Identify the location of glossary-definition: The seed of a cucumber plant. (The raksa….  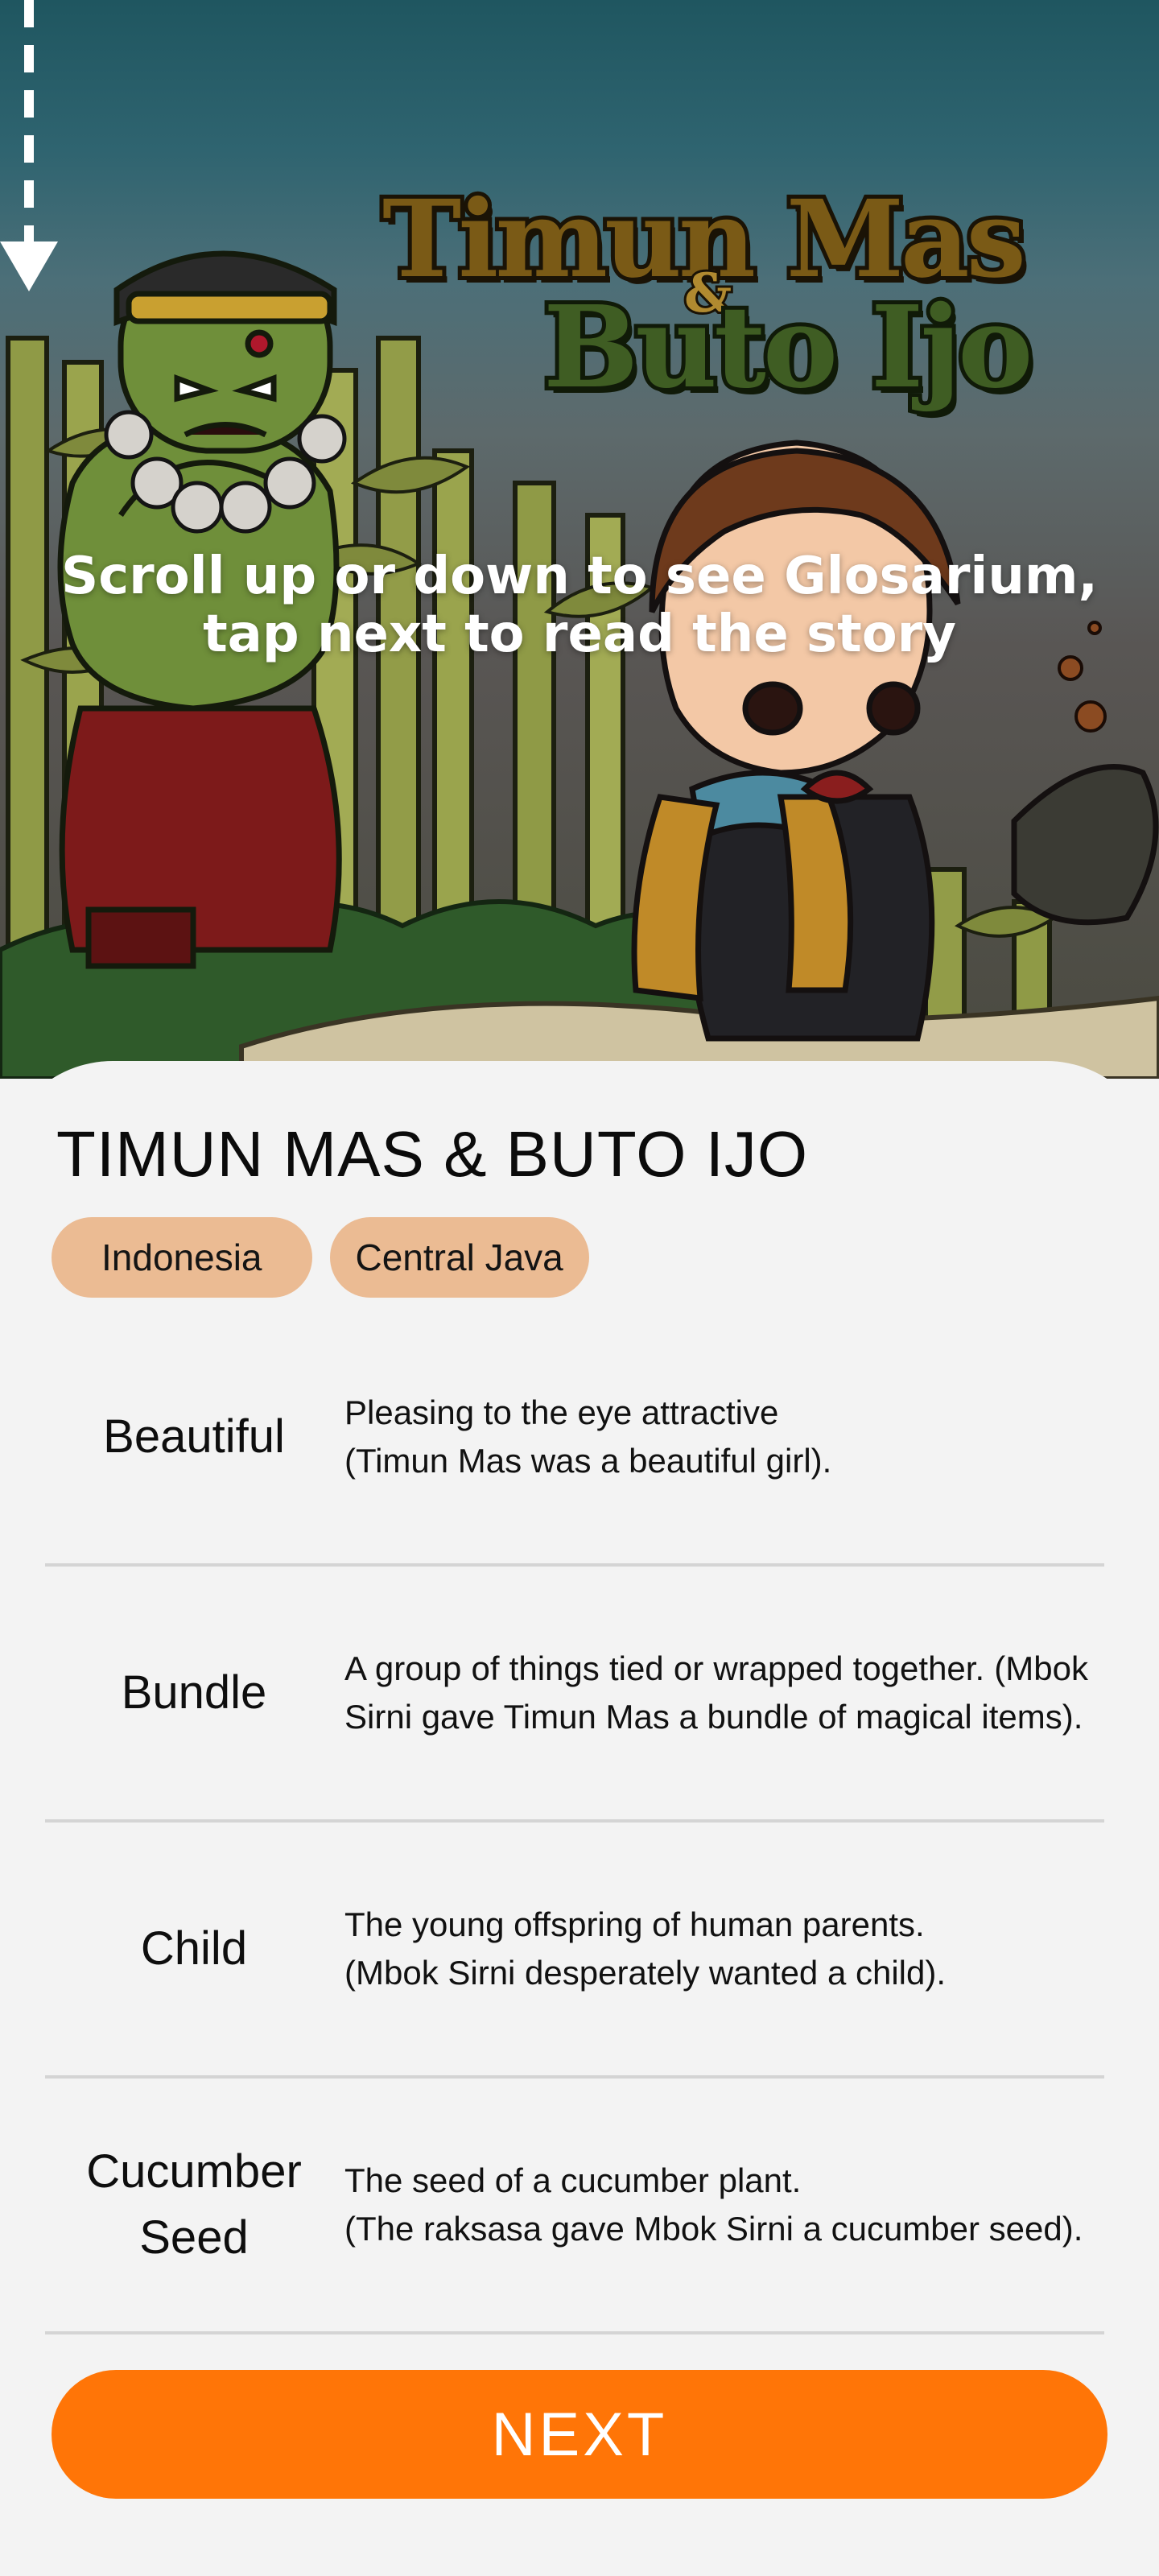
(716, 2205).